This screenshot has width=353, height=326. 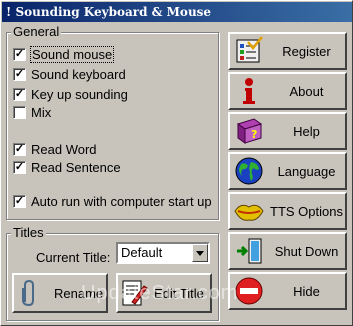 I want to click on key-up-sounding-label: Key up sounding, so click(x=79, y=94).